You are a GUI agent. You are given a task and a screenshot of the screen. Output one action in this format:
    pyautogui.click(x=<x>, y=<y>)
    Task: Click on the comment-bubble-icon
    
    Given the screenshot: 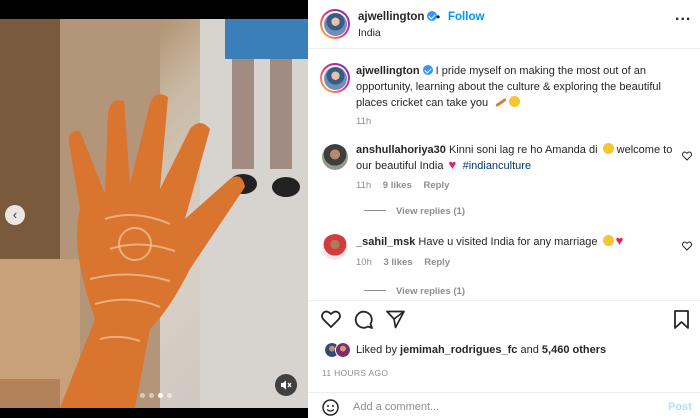 What is the action you would take?
    pyautogui.click(x=363, y=319)
    